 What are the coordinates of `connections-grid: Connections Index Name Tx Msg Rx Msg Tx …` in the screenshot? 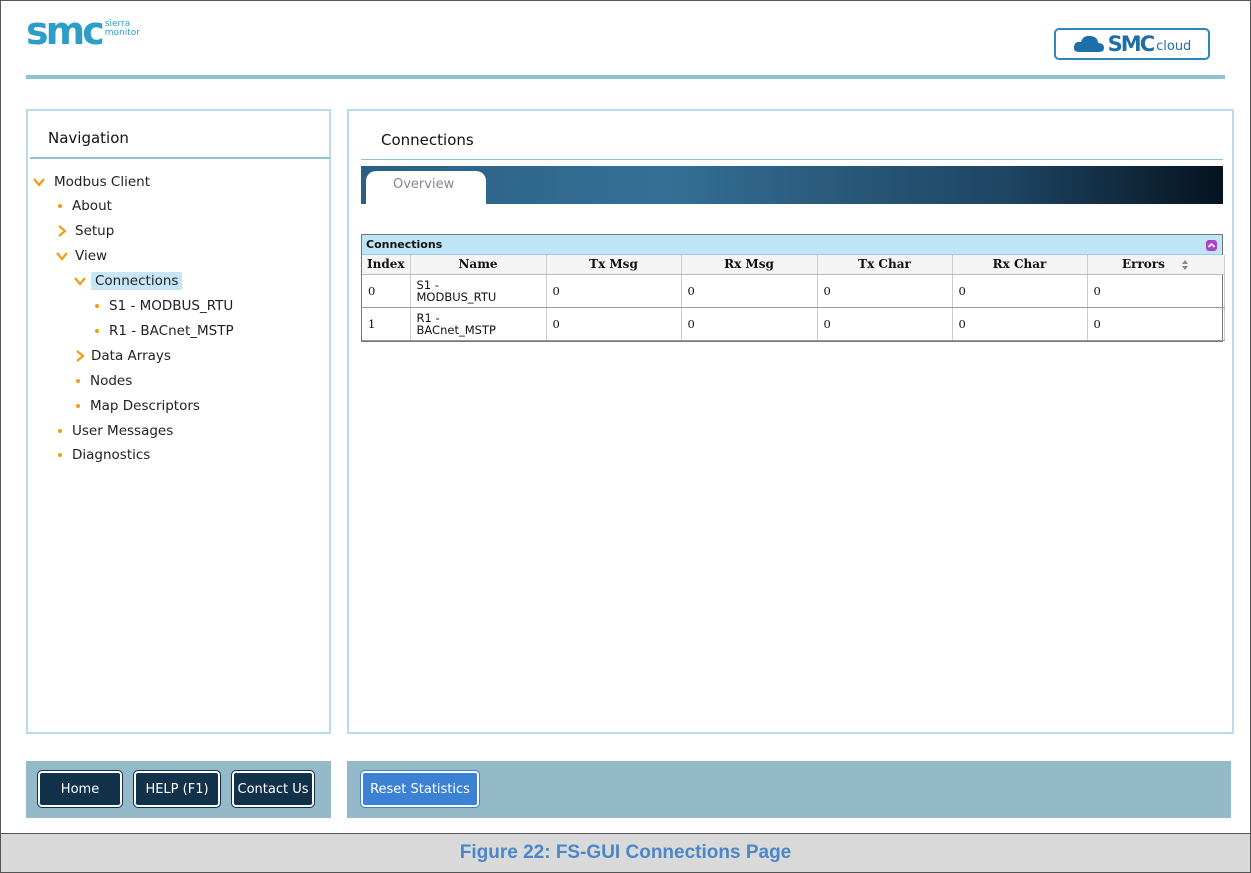 It's located at (793, 288).